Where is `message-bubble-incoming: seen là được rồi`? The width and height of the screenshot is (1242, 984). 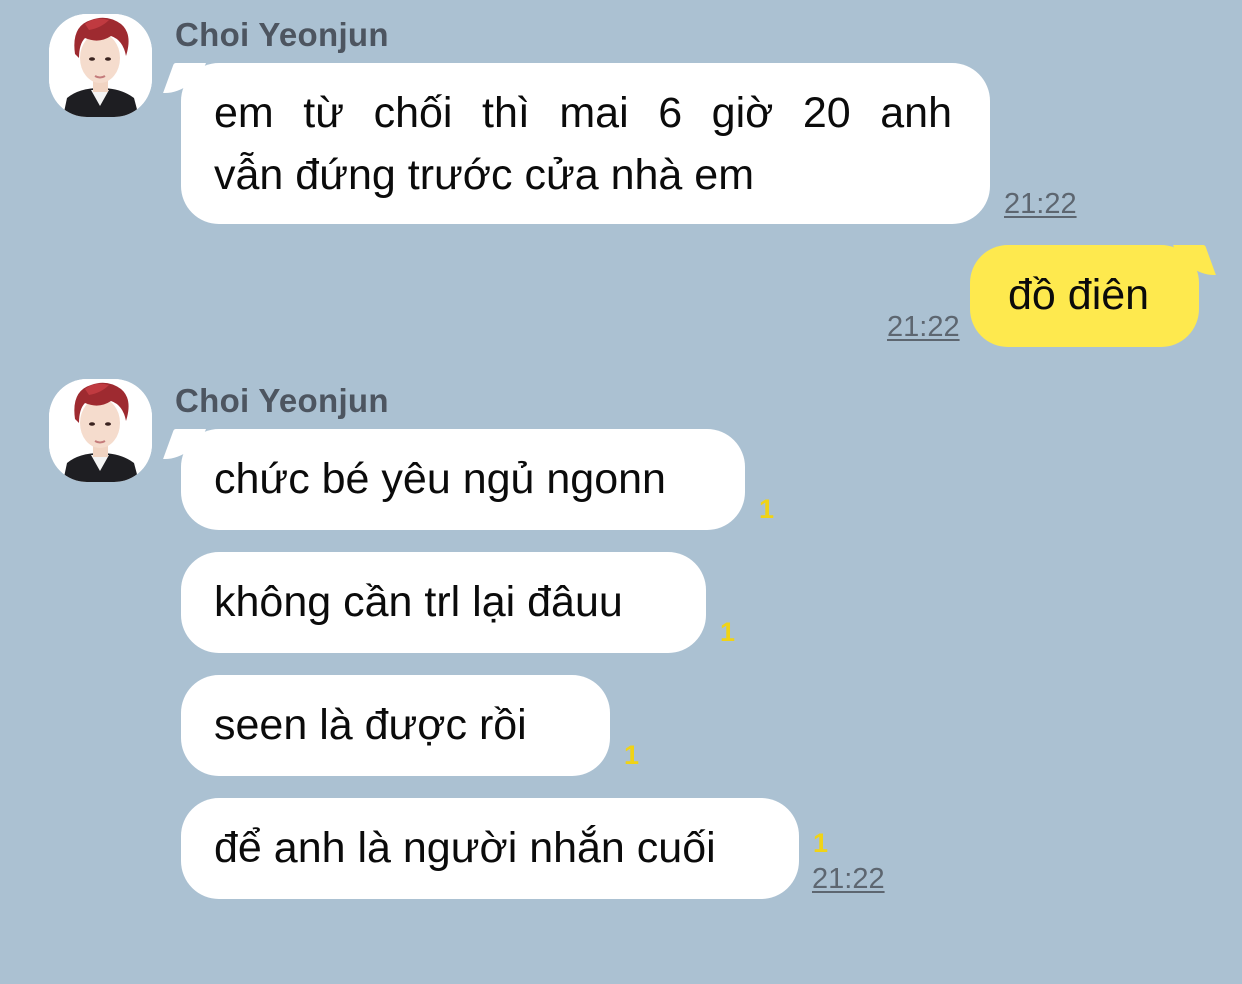 message-bubble-incoming: seen là được rồi is located at coordinates (395, 725).